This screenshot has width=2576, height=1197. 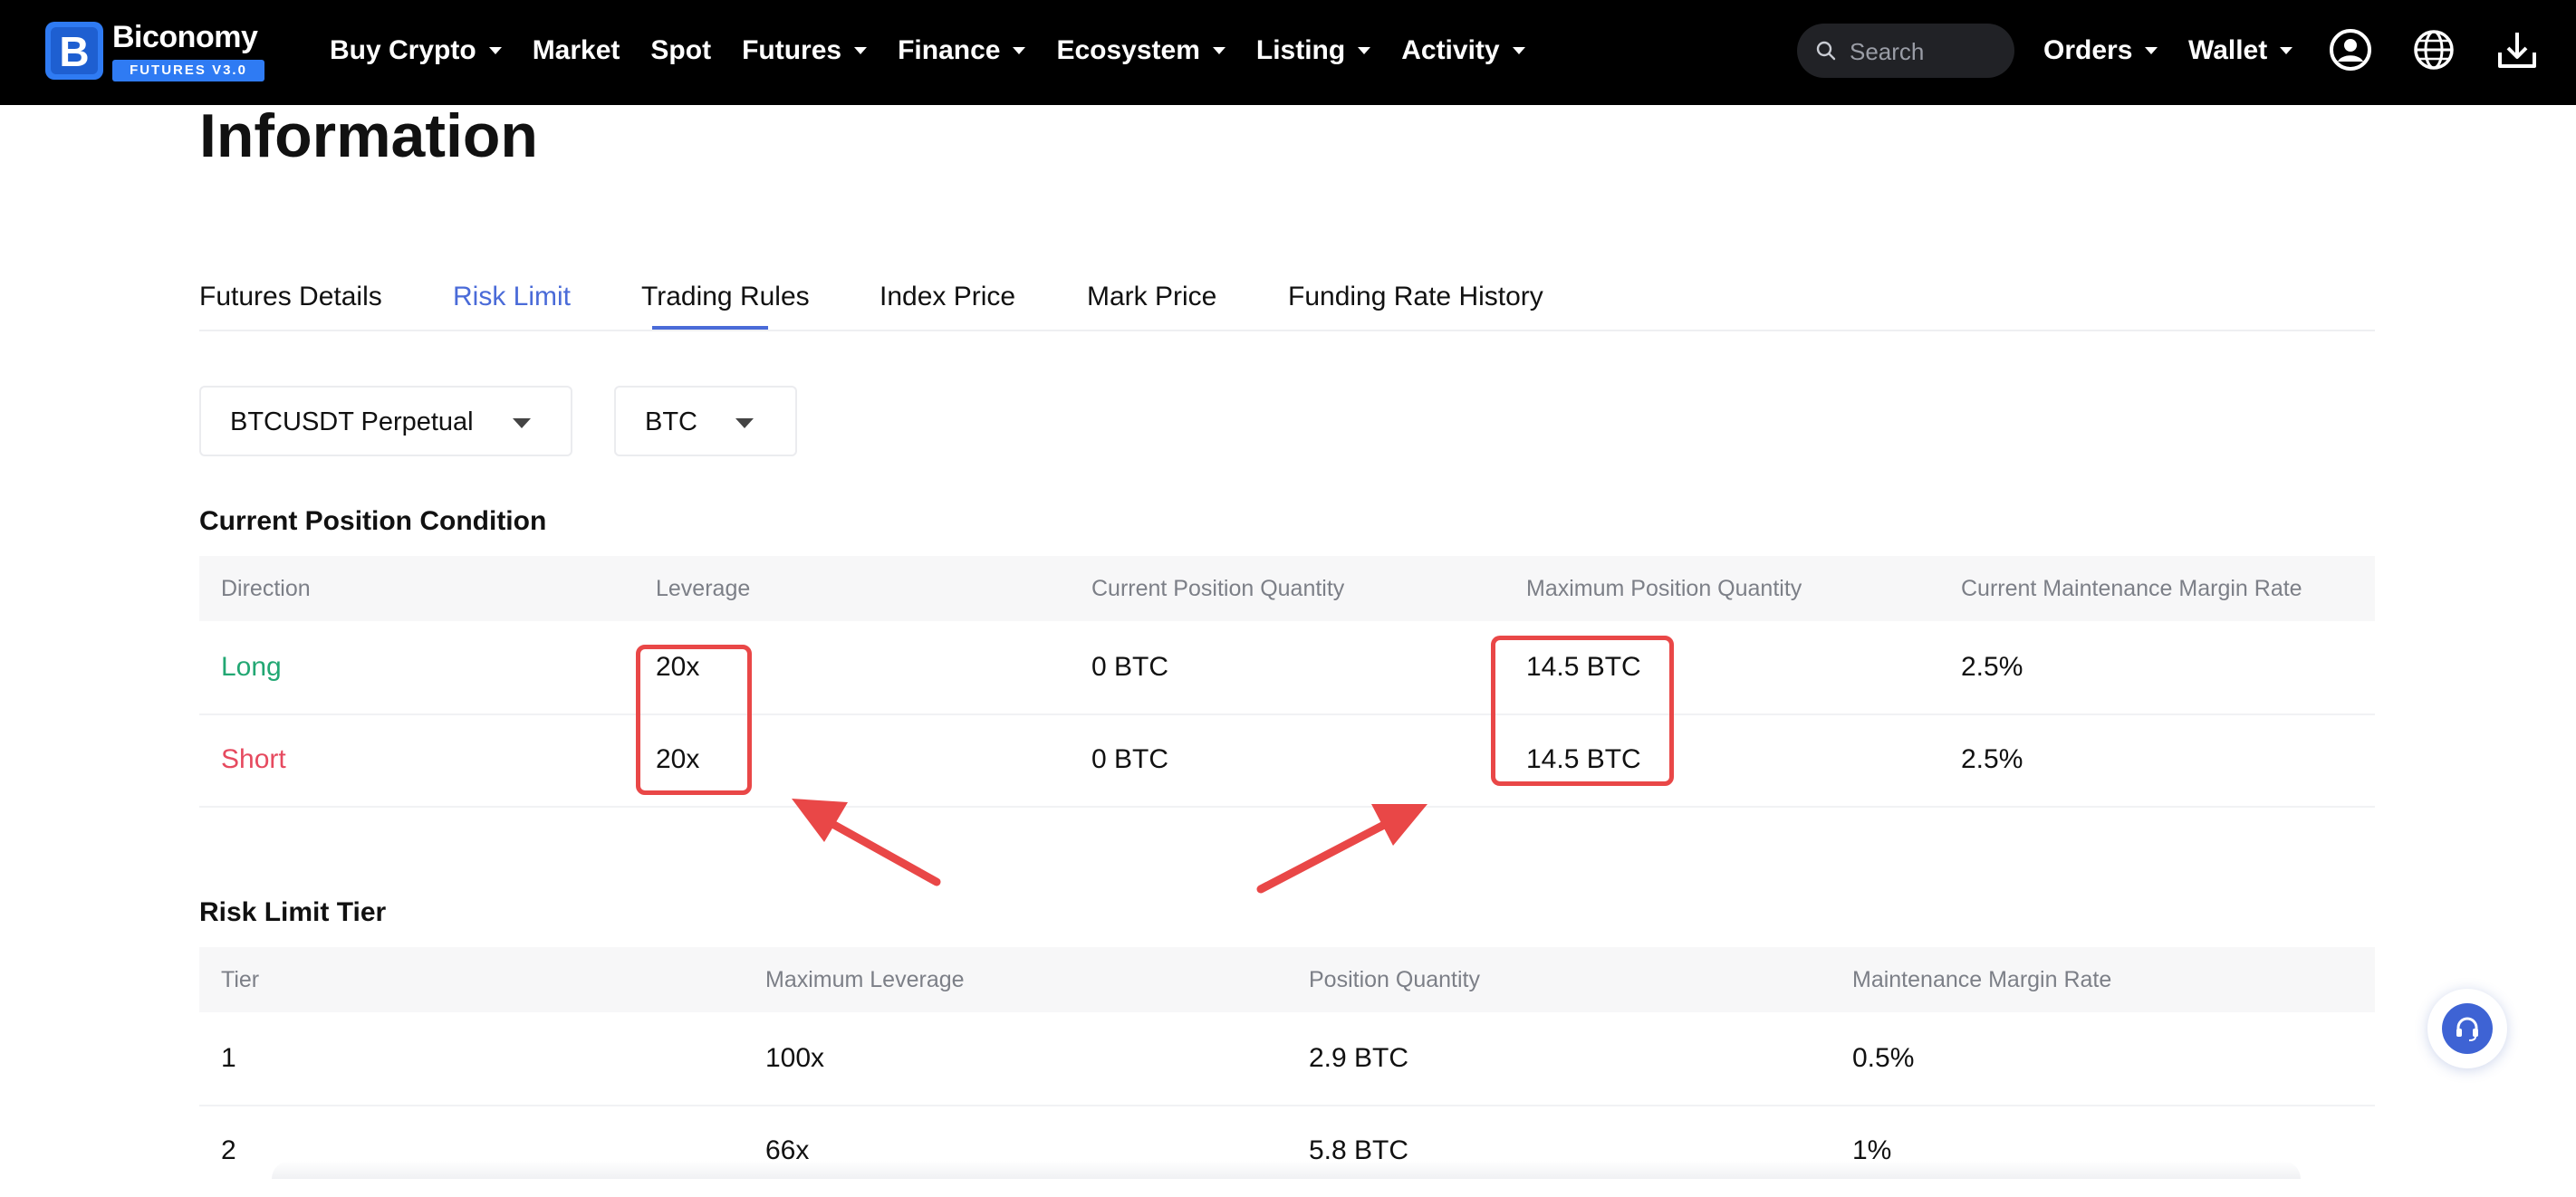 What do you see at coordinates (228, 1150) in the screenshot?
I see `tier-value: 2` at bounding box center [228, 1150].